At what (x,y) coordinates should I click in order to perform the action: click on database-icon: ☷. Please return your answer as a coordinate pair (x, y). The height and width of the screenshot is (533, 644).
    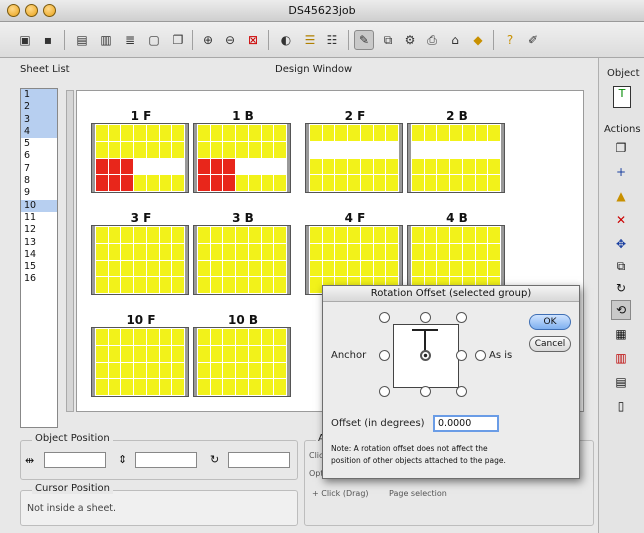
    Looking at the image, I should click on (332, 40).